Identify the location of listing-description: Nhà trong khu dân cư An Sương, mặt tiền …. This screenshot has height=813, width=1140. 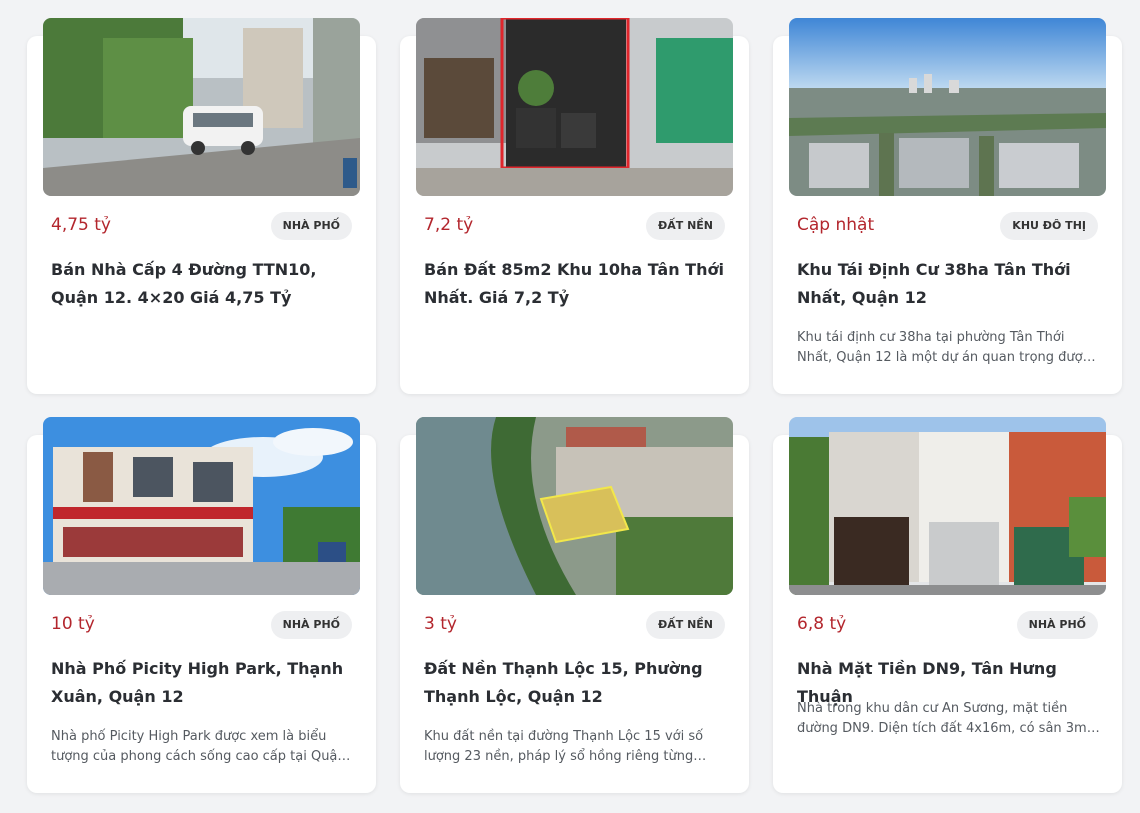
(944, 718).